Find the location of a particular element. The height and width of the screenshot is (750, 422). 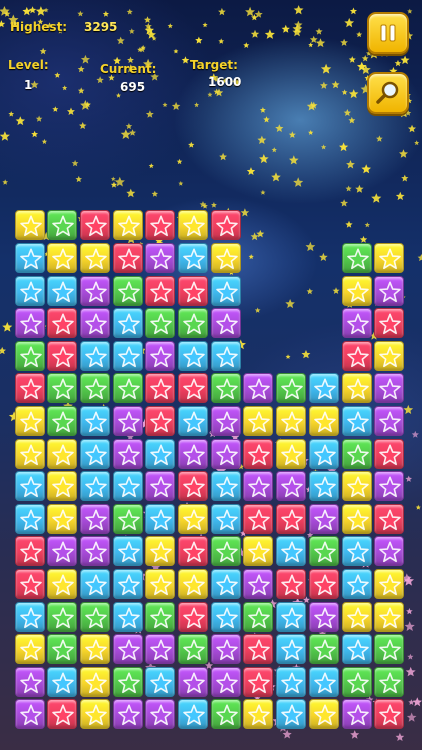

pause-button is located at coordinates (388, 33).